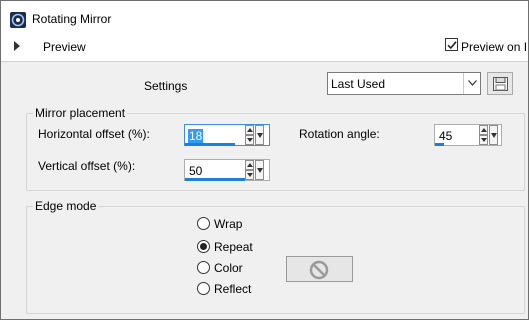 This screenshot has width=529, height=320. Describe the element at coordinates (228, 268) in the screenshot. I see `radio-label: Color` at that location.